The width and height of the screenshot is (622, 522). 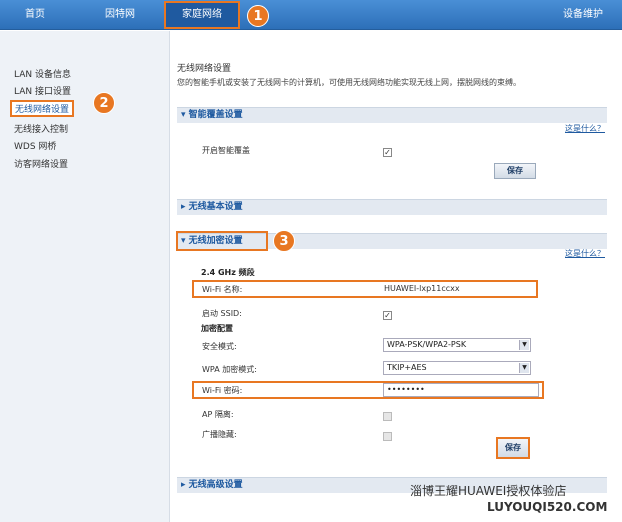 I want to click on broadcast-hide-label: 广播隐藏:, so click(x=219, y=434).